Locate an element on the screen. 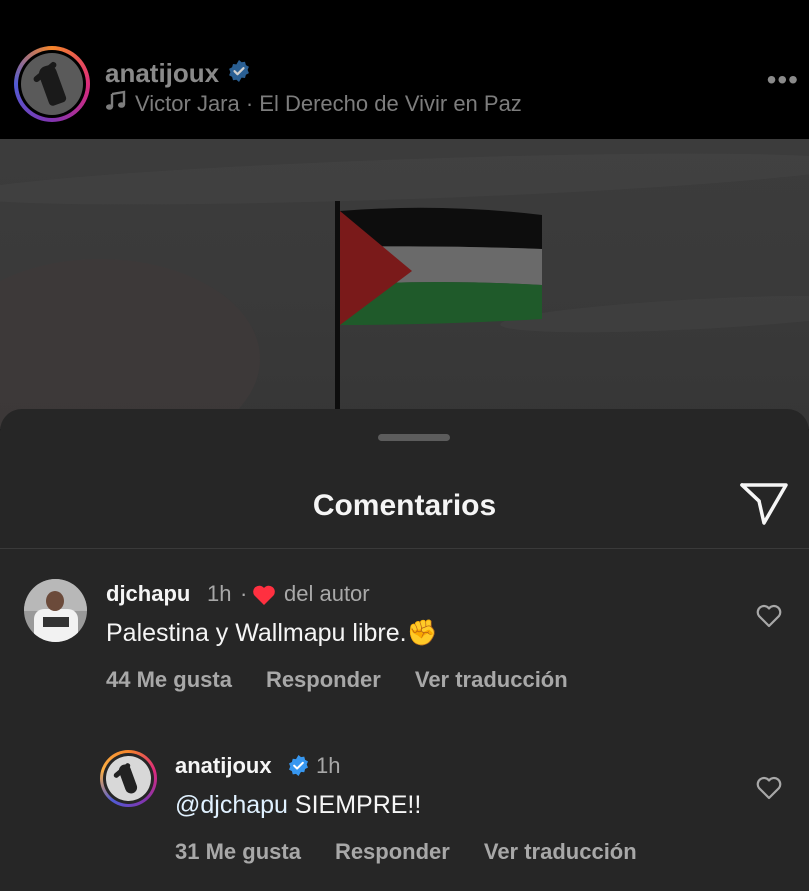  reply-actions: 31 Me gusta Responder Ver traducción is located at coordinates (406, 852).